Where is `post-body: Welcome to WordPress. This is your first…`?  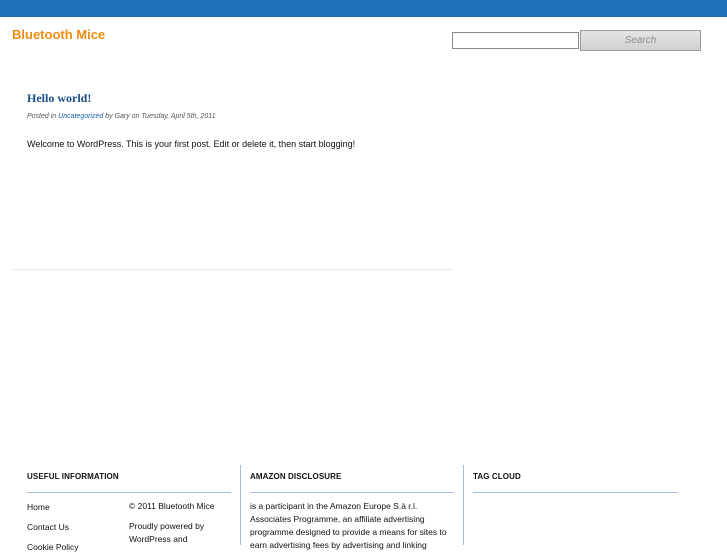
post-body: Welcome to WordPress. This is your first… is located at coordinates (191, 144).